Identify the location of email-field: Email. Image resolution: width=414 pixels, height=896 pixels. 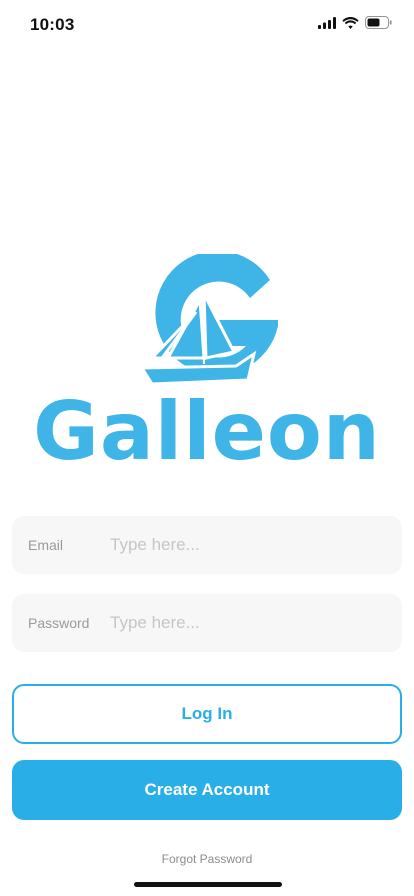
(207, 545).